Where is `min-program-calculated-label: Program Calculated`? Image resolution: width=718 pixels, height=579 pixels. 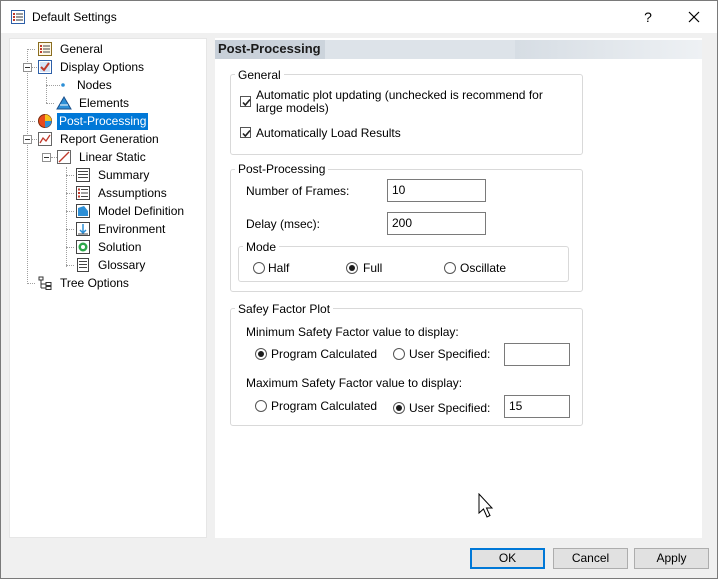
min-program-calculated-label: Program Calculated is located at coordinates (324, 354).